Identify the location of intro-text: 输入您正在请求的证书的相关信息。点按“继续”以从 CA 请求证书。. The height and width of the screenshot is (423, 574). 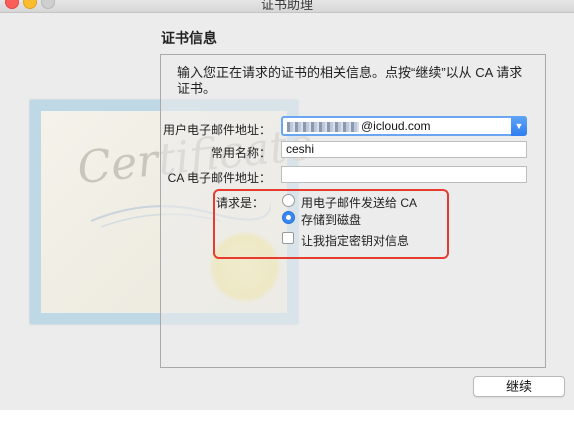
(350, 80).